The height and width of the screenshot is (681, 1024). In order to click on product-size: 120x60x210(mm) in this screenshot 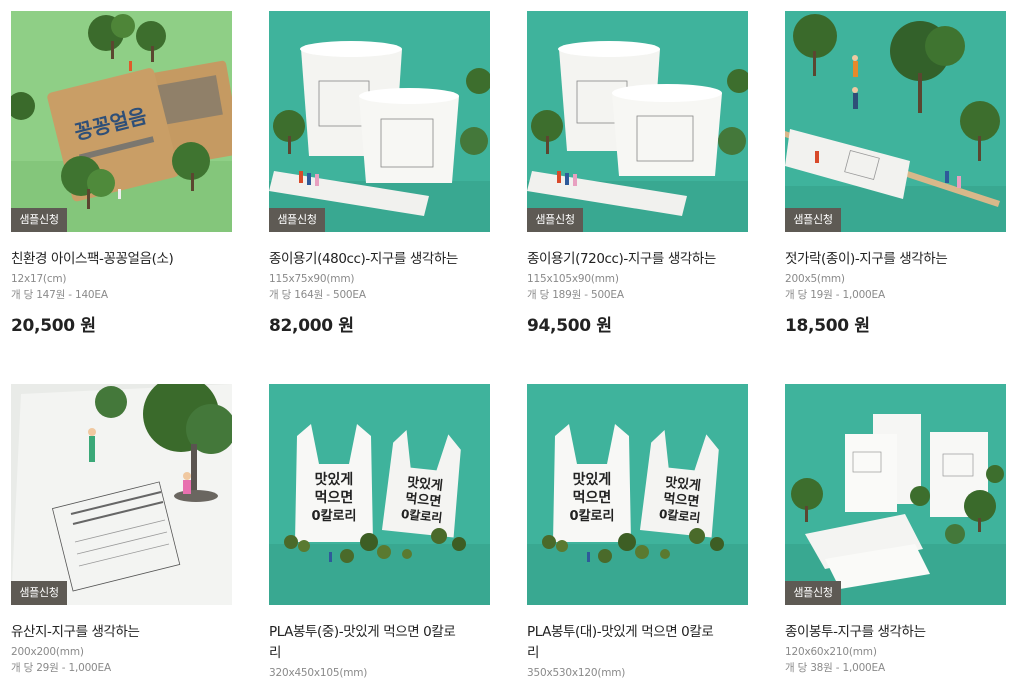, I will do `click(831, 652)`.